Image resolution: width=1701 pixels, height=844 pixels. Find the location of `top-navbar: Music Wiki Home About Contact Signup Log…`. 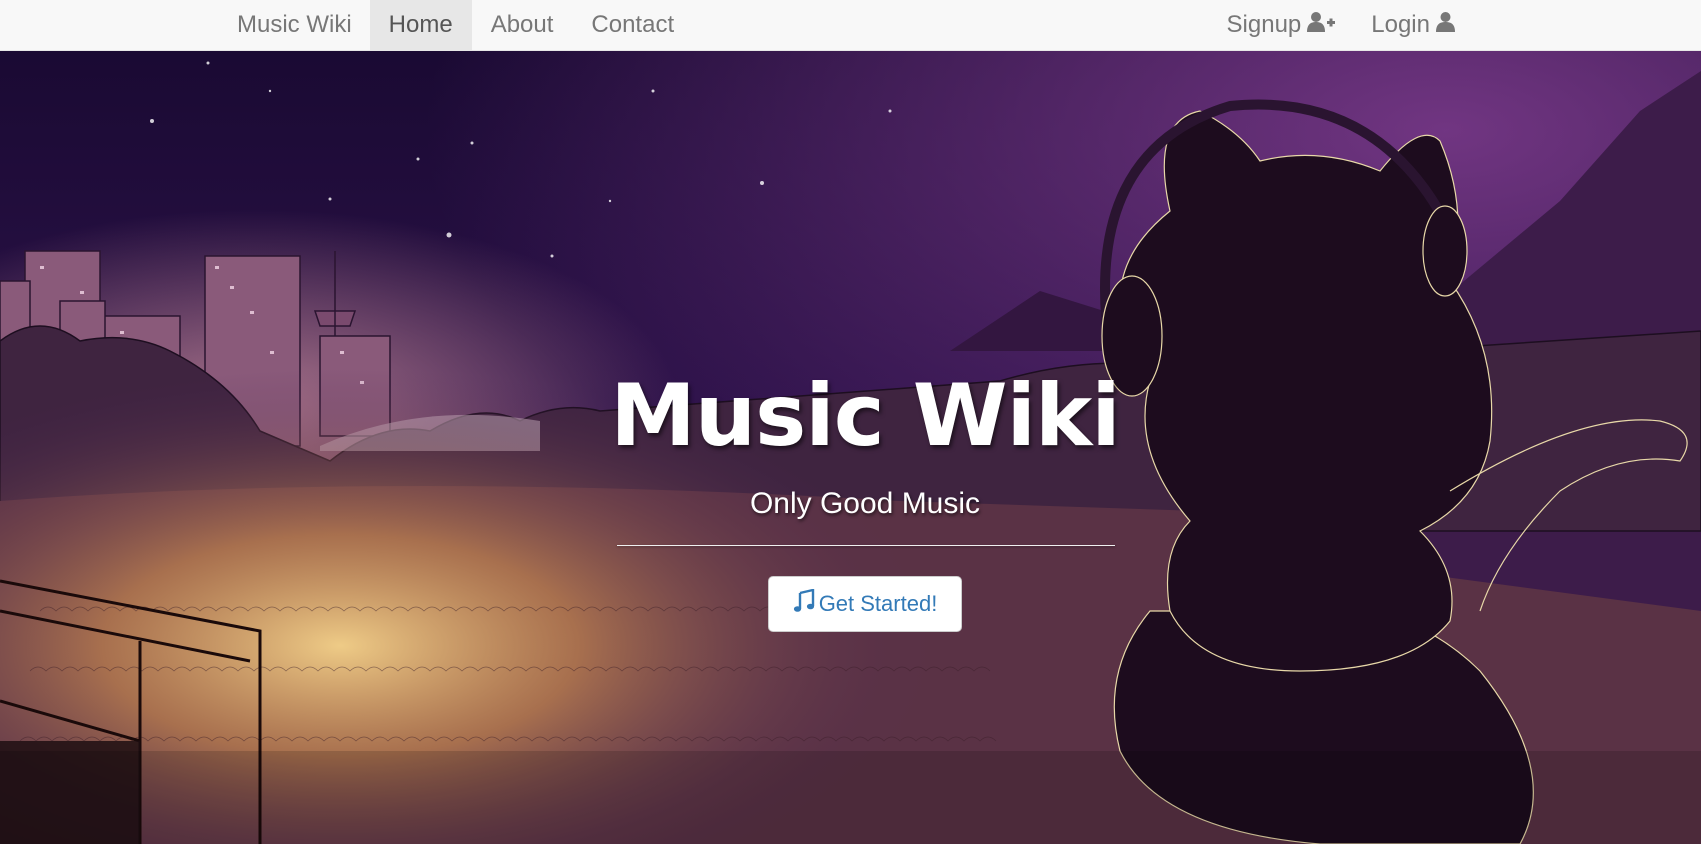

top-navbar: Music Wiki Home About Contact Signup Log… is located at coordinates (850, 25).